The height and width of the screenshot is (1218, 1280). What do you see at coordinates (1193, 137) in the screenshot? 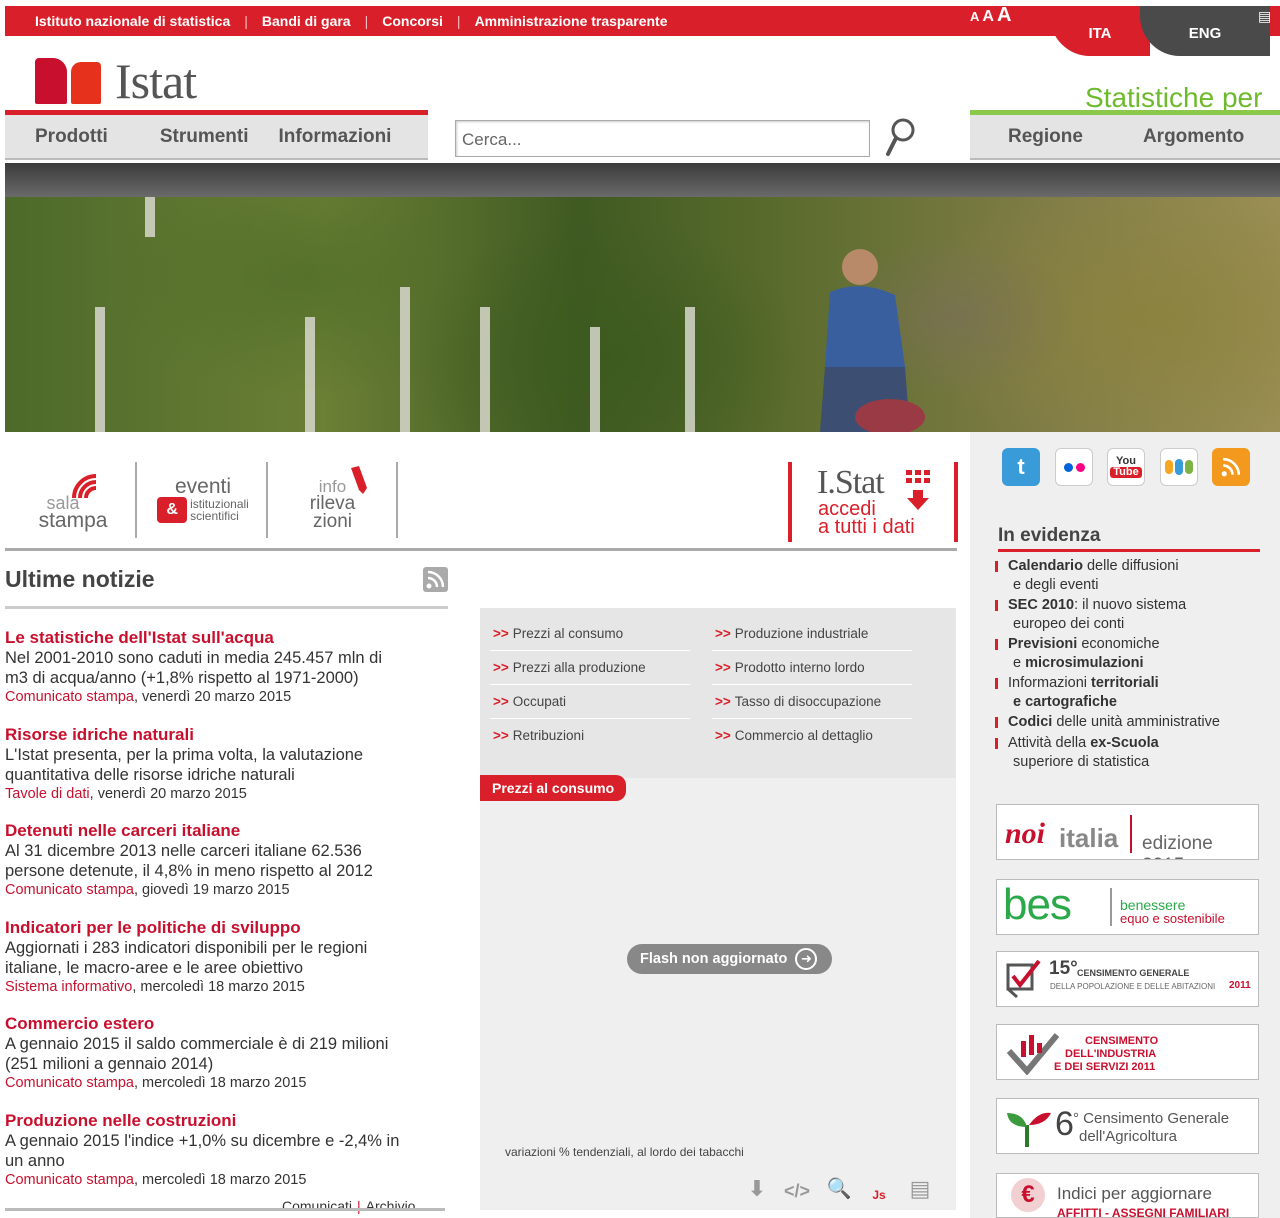
I see `nav-item-argomento: Argomento` at bounding box center [1193, 137].